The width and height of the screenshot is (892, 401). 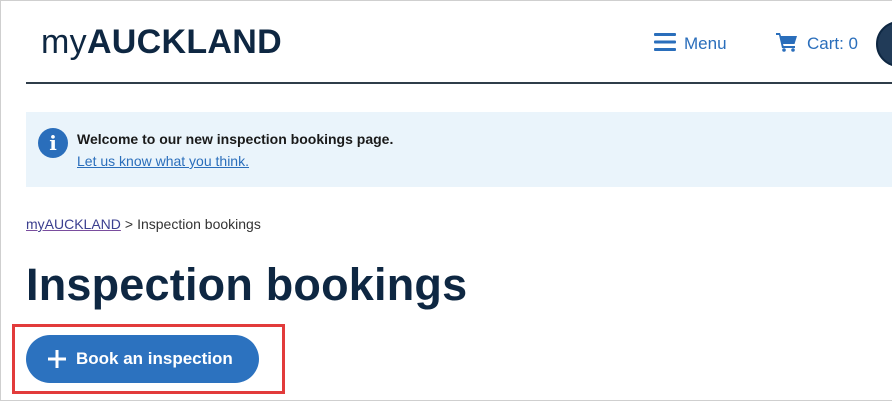 What do you see at coordinates (705, 43) in the screenshot?
I see `menu-label: Menu` at bounding box center [705, 43].